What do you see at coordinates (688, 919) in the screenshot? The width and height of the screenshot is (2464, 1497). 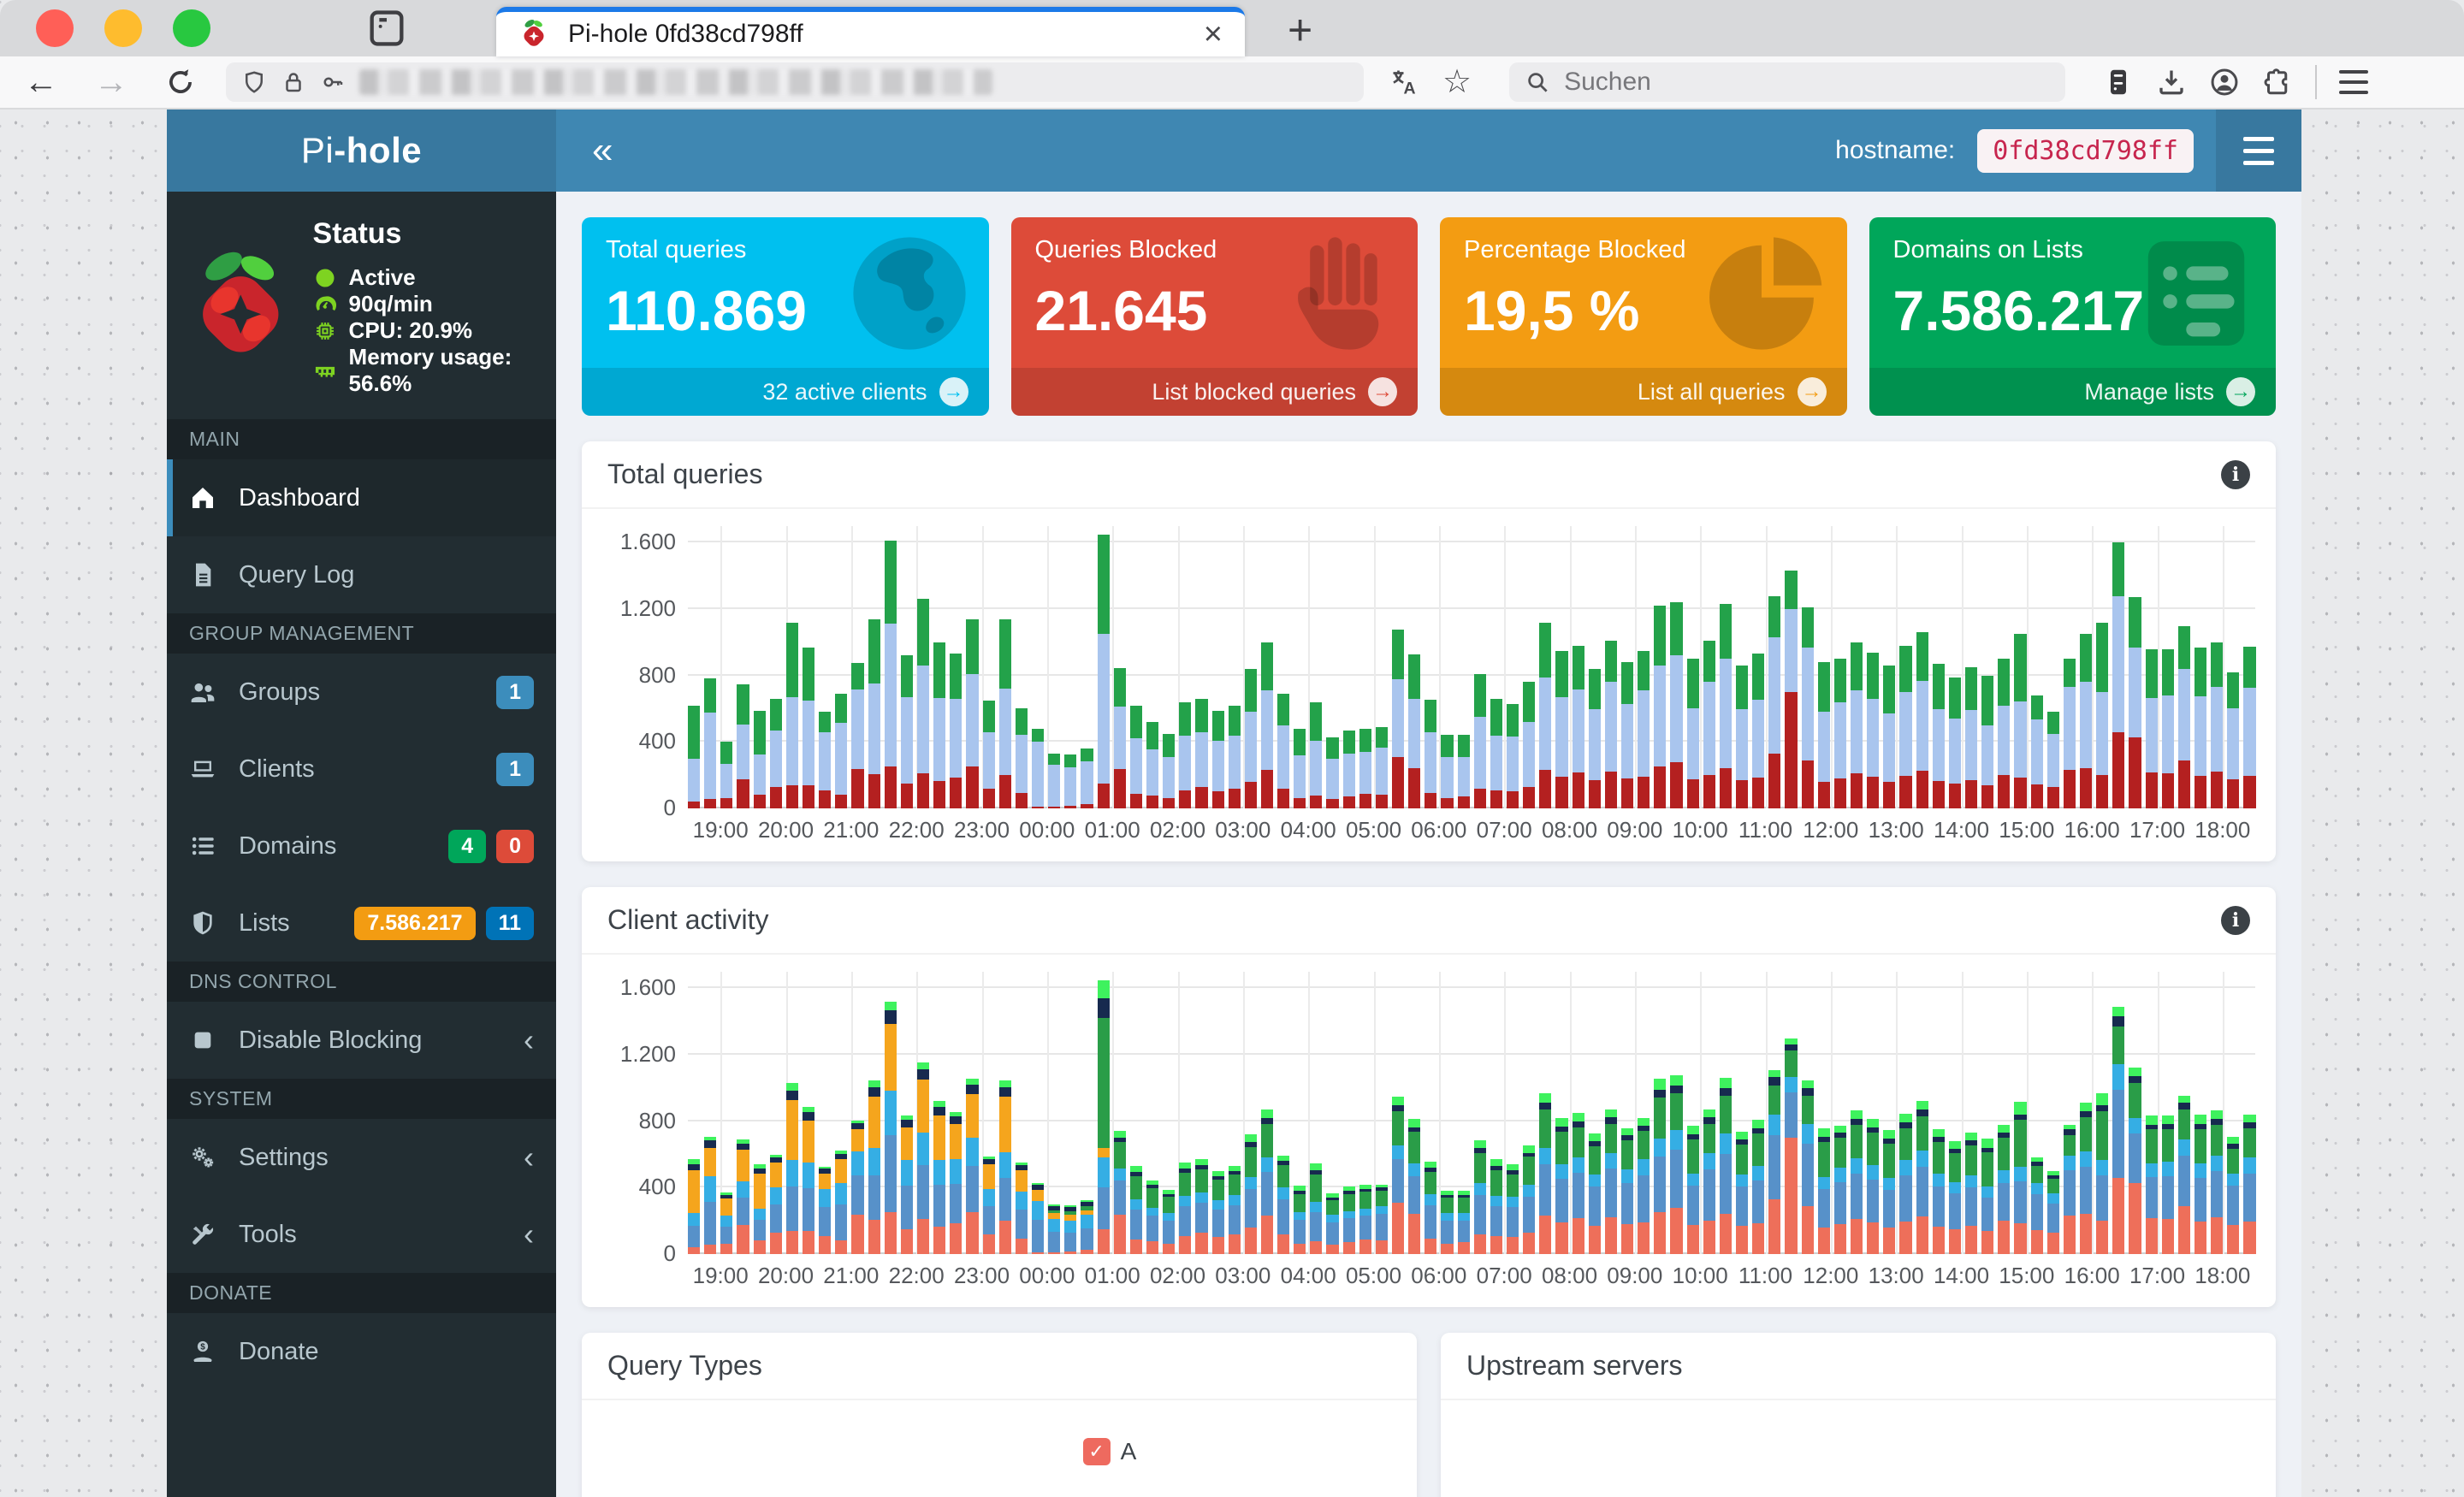 I see `panel-title: Client activity` at bounding box center [688, 919].